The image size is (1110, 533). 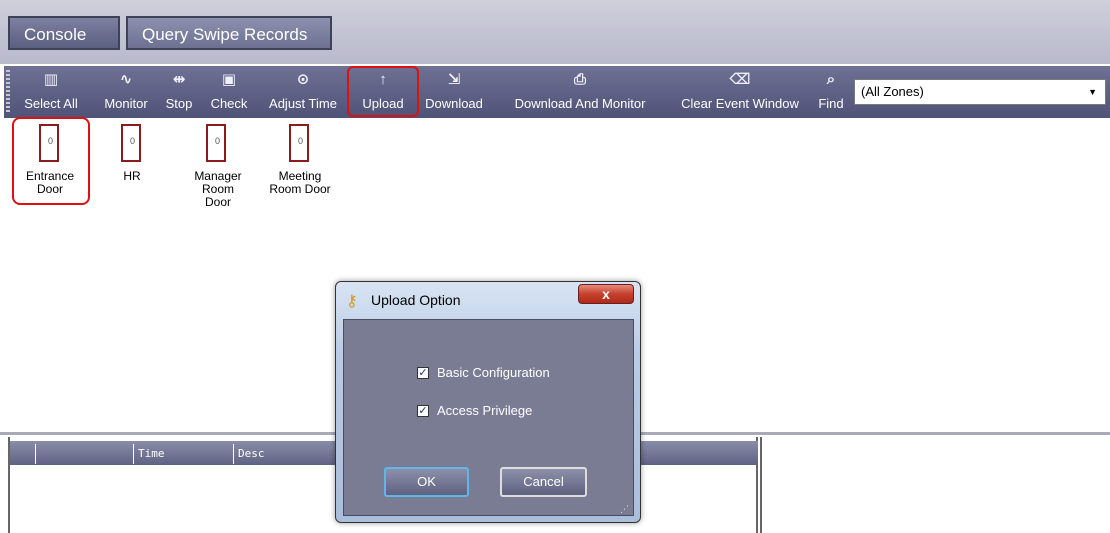 What do you see at coordinates (300, 182) in the screenshot?
I see `door-label: Meeting Room Door` at bounding box center [300, 182].